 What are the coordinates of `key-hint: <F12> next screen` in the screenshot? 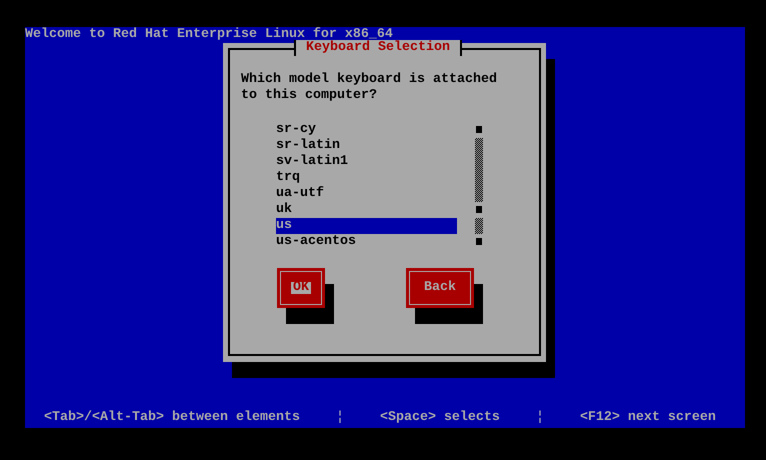 It's located at (648, 418).